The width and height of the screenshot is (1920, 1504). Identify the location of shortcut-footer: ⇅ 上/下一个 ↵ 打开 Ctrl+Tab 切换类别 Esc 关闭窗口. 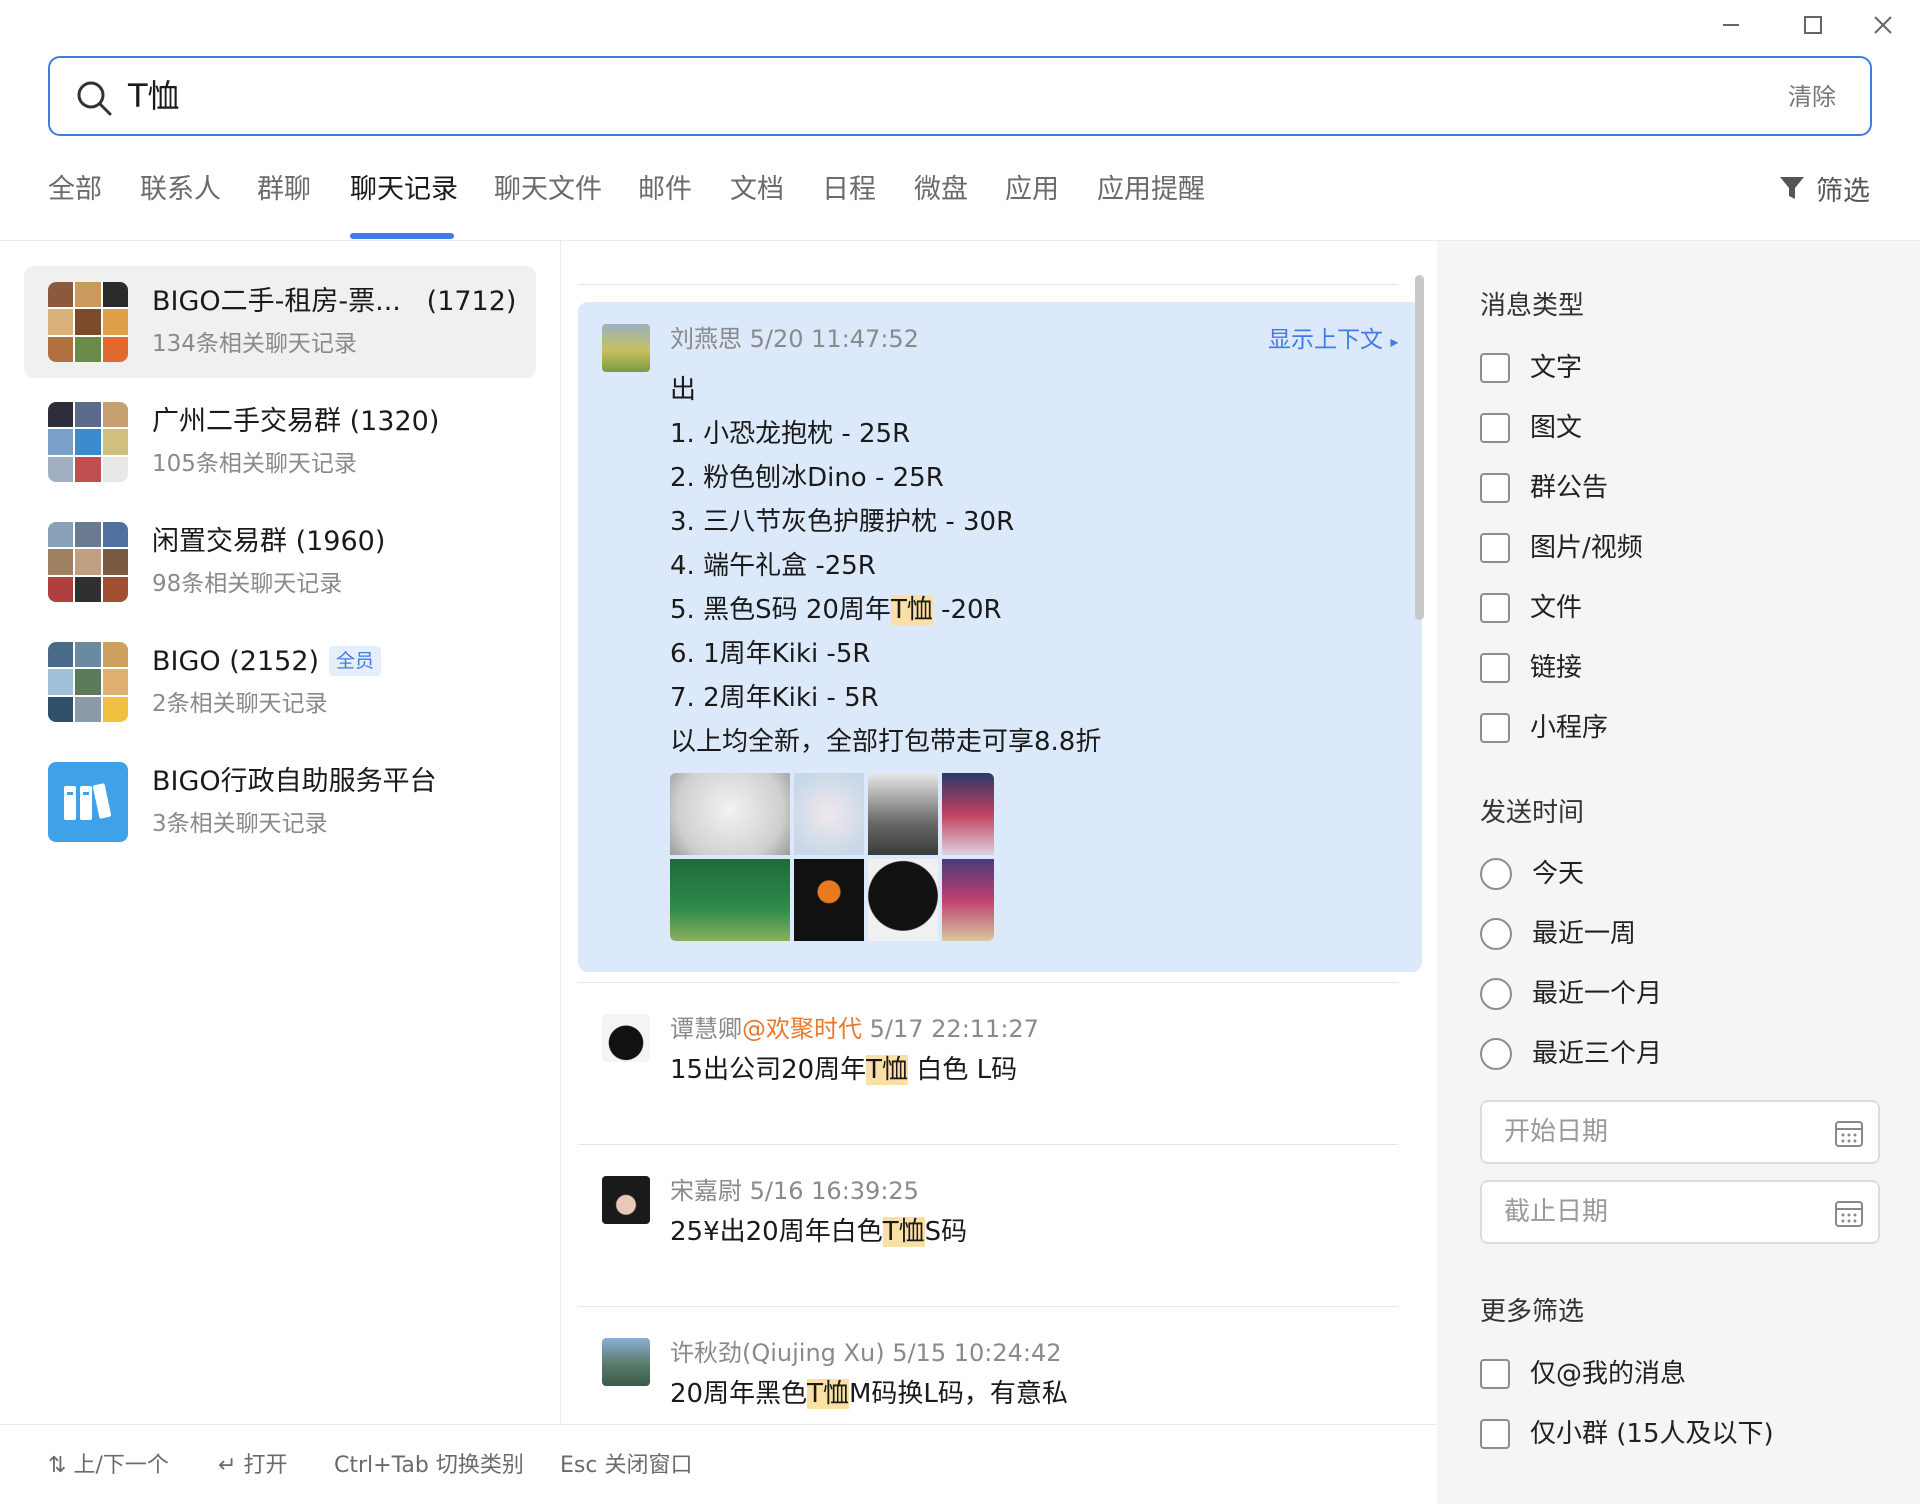
(718, 1464).